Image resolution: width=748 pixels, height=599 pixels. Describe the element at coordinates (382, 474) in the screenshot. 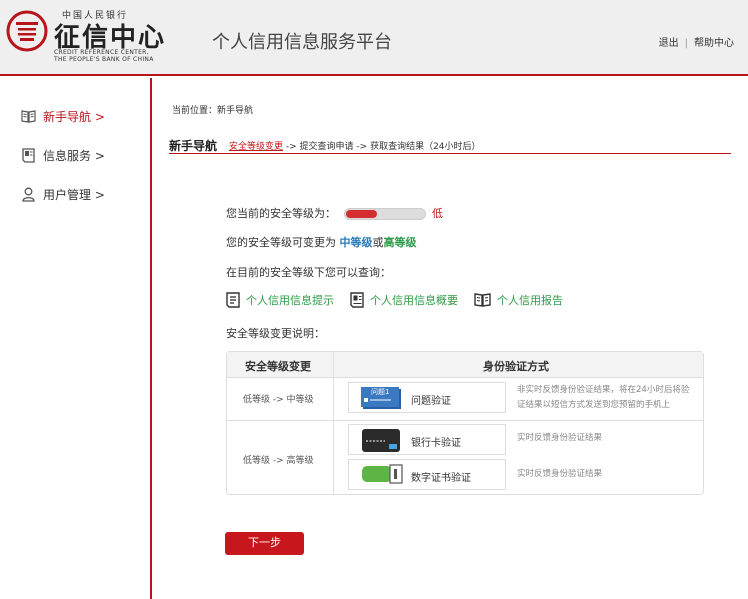

I see `usb-key-icon` at that location.